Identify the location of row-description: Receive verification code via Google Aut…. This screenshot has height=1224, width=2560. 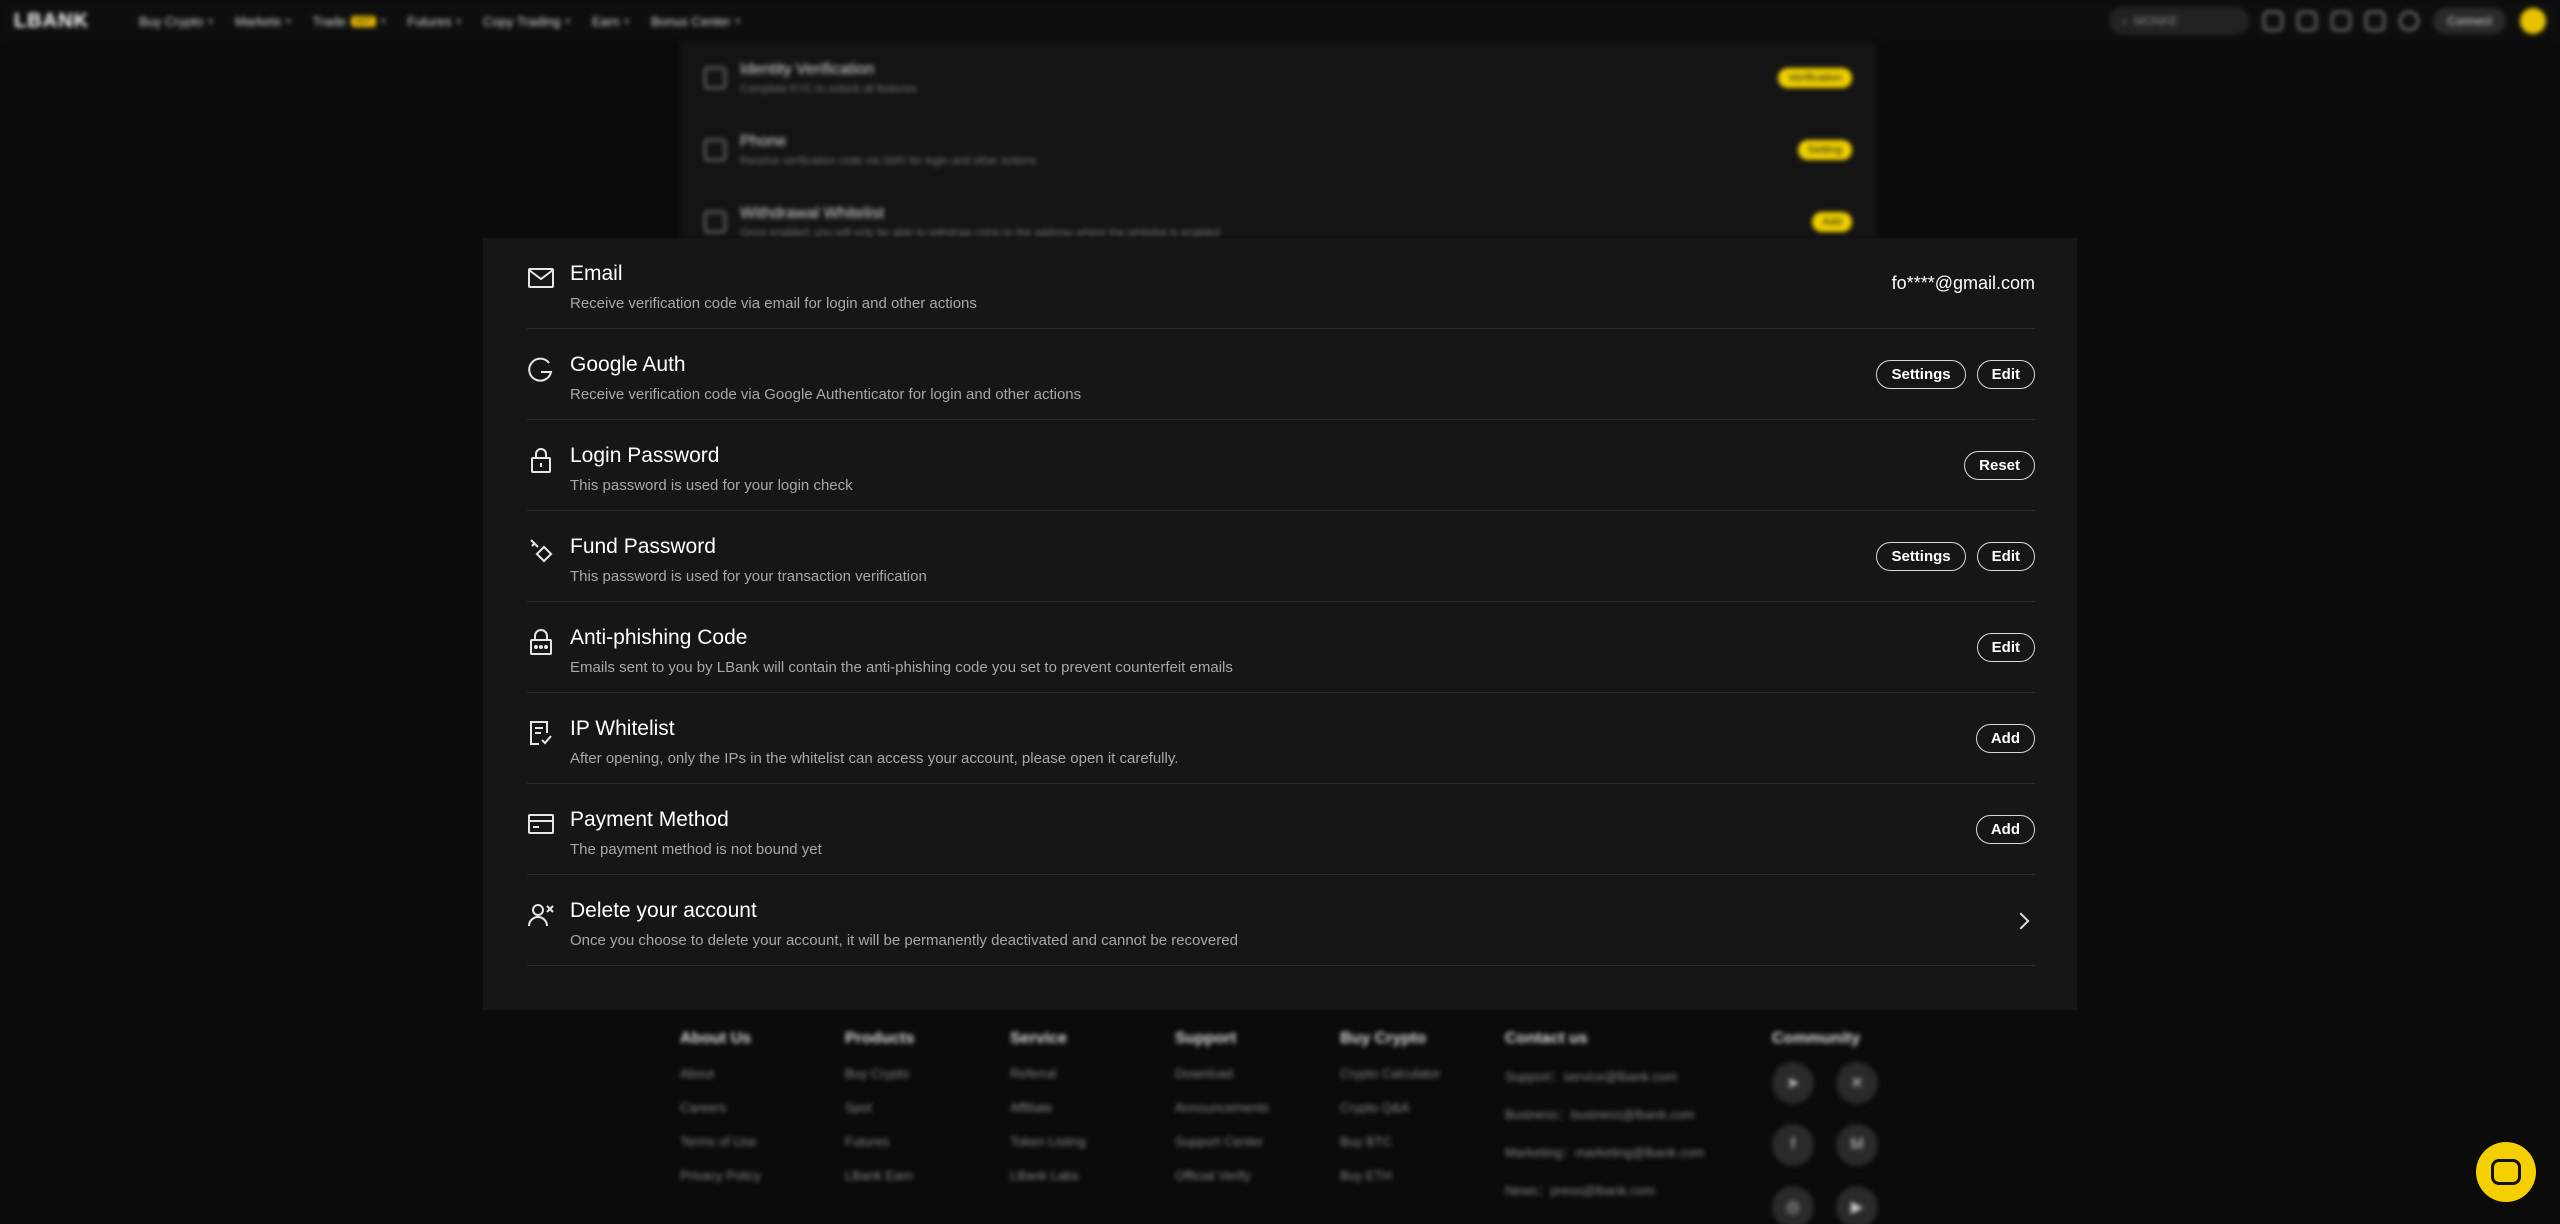
(826, 394).